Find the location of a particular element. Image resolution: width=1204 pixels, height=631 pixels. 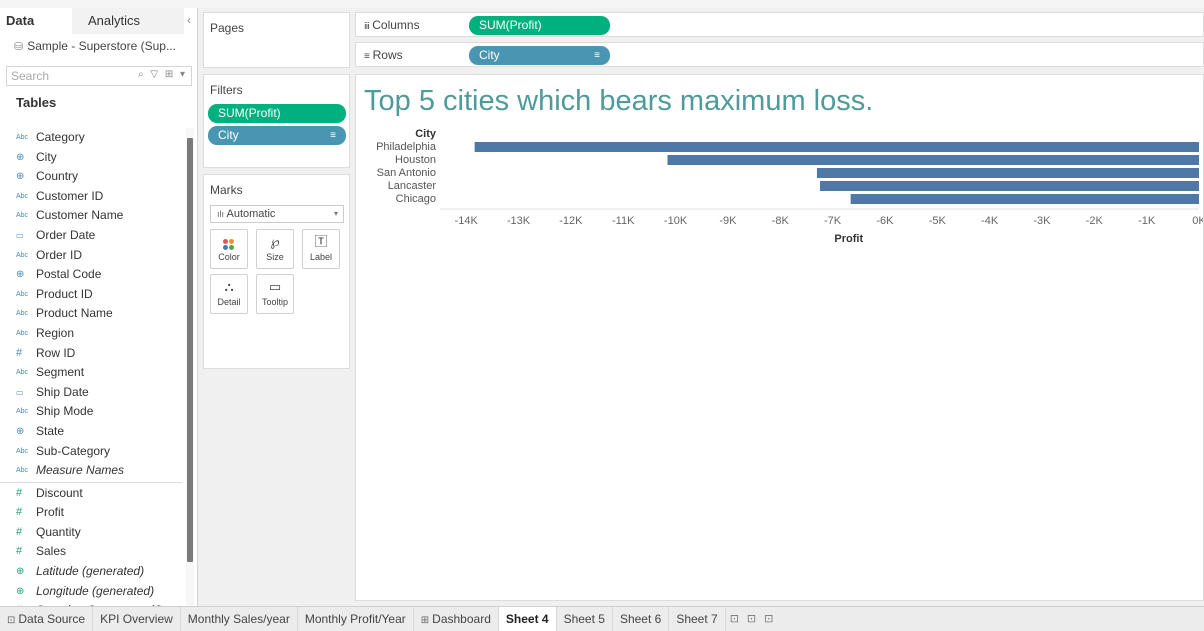

field-longitude-generated: ⊕ Longitude (generated) is located at coordinates (91, 592).